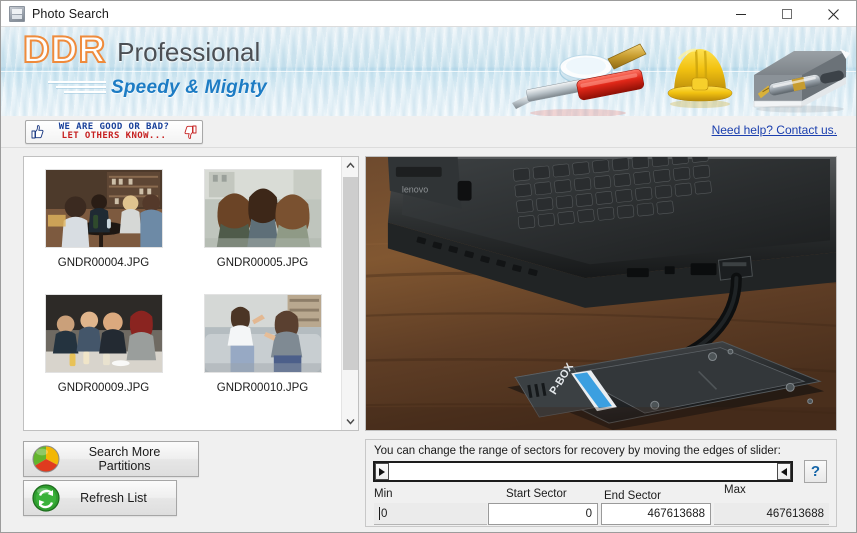  I want to click on sector-help-button: ?, so click(815, 471).